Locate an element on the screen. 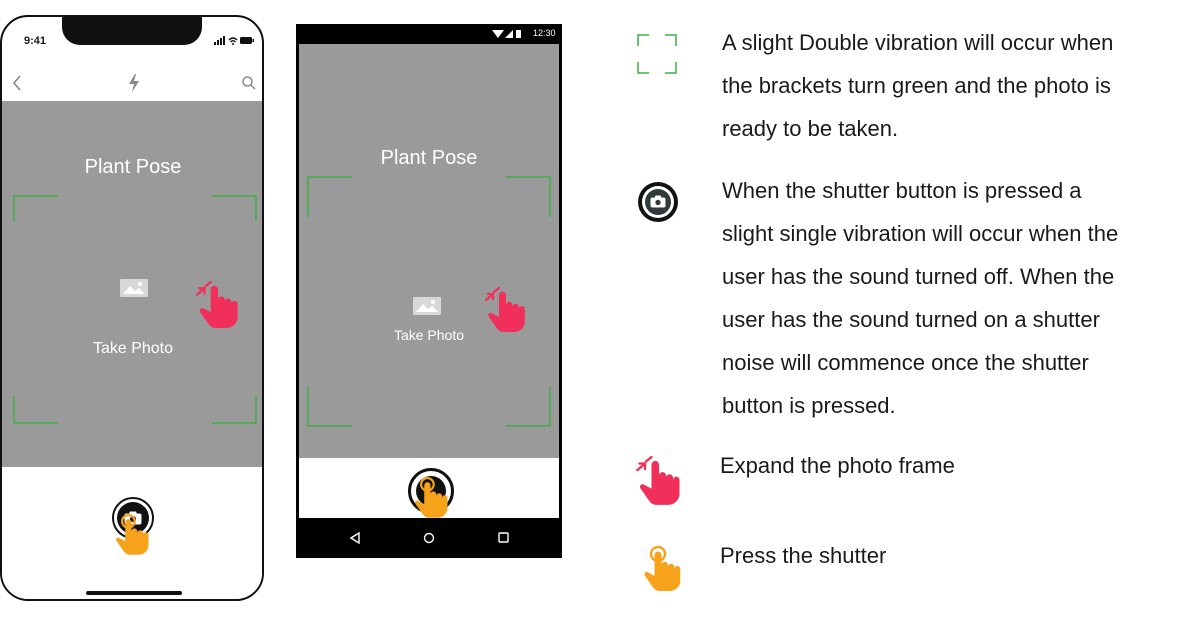 The width and height of the screenshot is (1200, 618). description-line: button is pressed. is located at coordinates (809, 405).